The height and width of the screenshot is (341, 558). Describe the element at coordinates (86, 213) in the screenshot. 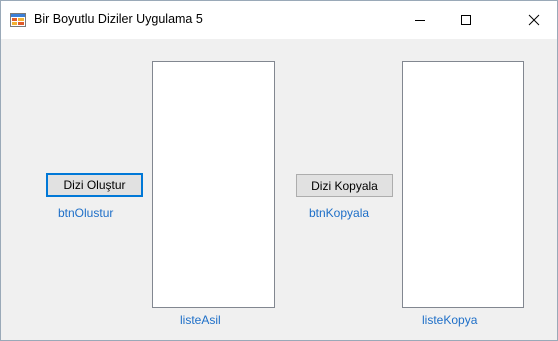

I see `btn-olustur-caption: btnOlustur` at that location.